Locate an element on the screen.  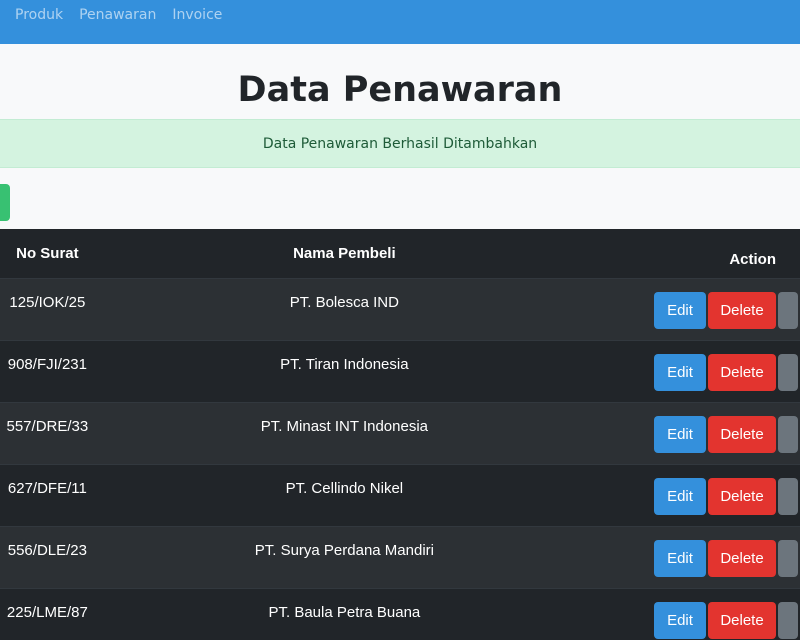
add-penawaran-button is located at coordinates (5, 202).